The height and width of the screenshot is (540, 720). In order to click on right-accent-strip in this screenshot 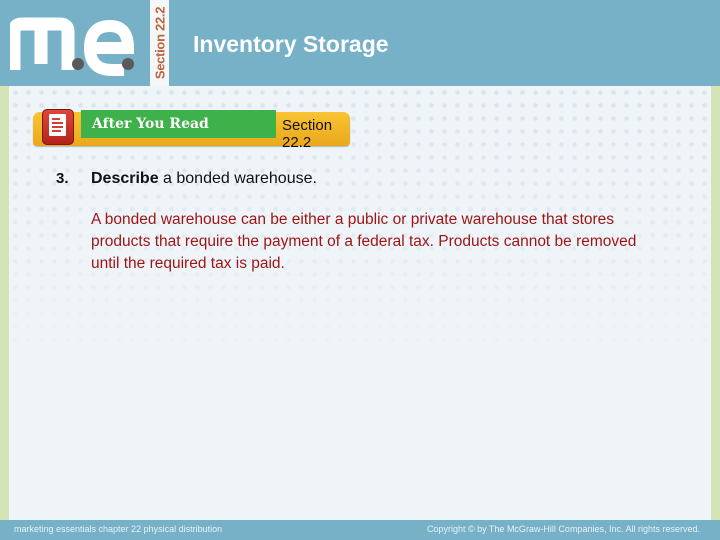, I will do `click(715, 303)`.